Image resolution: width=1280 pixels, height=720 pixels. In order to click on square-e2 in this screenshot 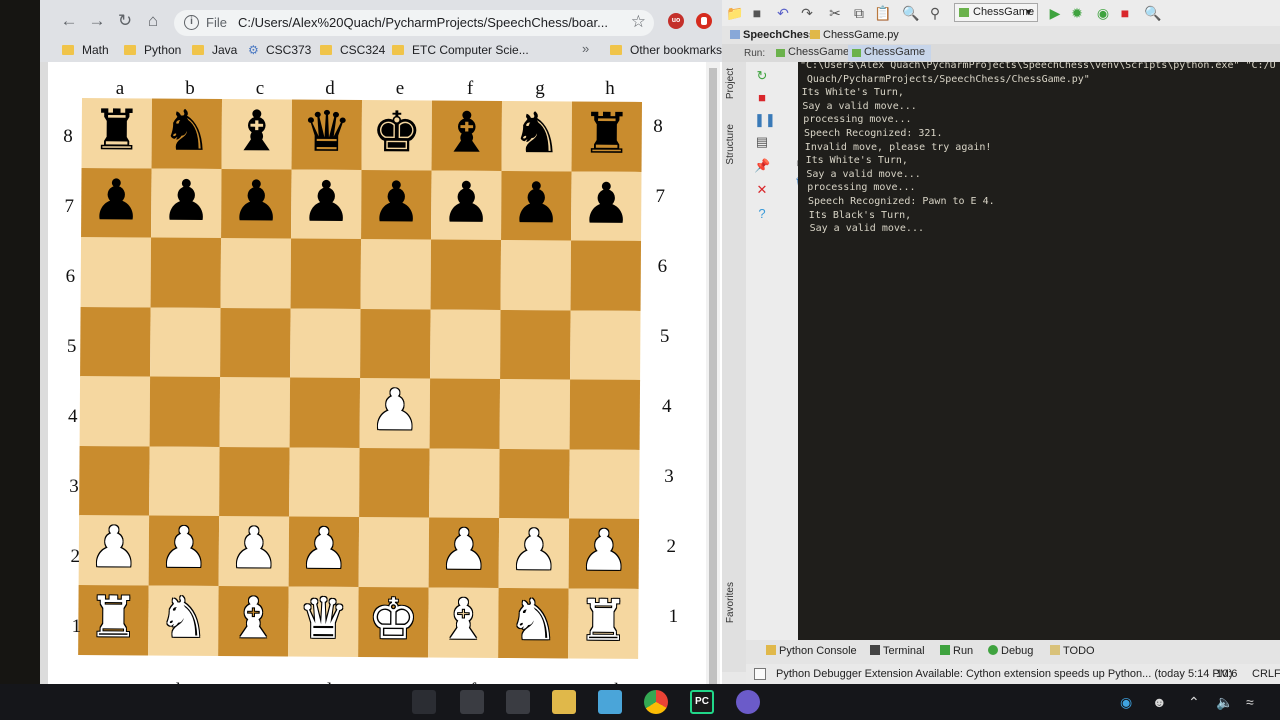, I will do `click(394, 552)`.